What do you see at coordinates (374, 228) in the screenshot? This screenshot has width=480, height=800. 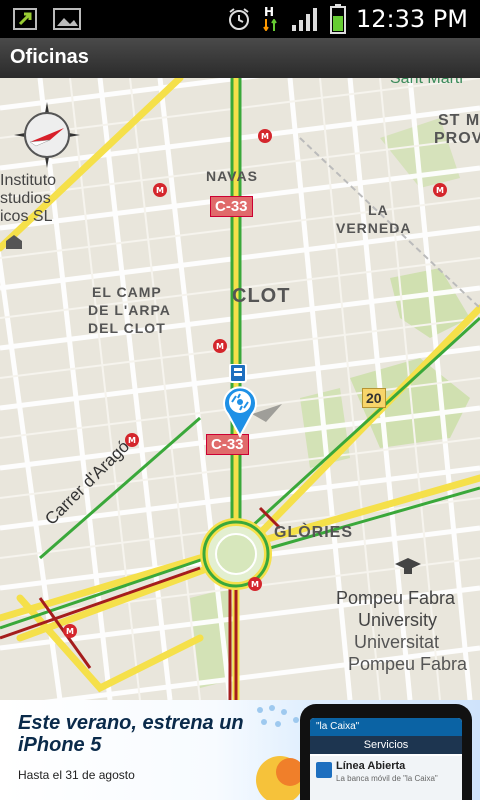 I see `map-label-verneda: VERNEDA` at bounding box center [374, 228].